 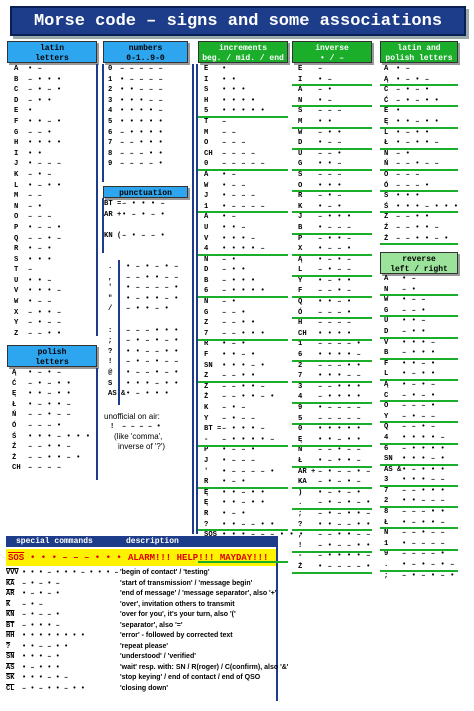 I want to click on code-row: Y – • – –, so click(x=254, y=419).